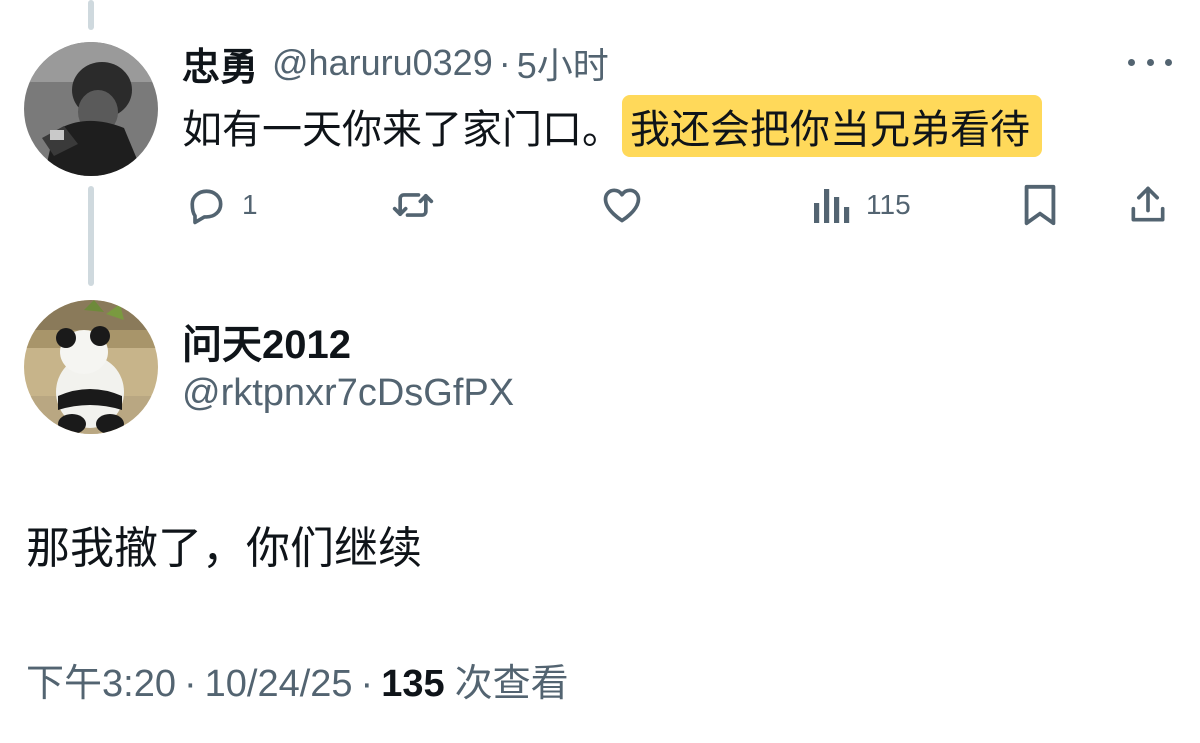  I want to click on bookmark-icon, so click(1040, 205).